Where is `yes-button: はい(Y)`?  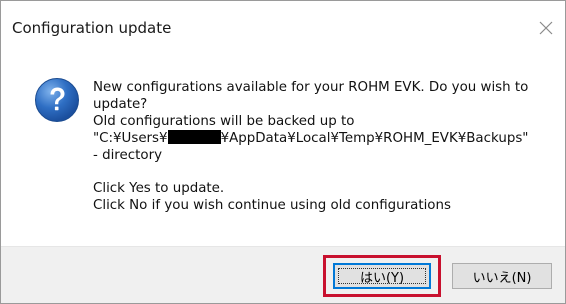
yes-button: はい(Y) is located at coordinates (382, 276).